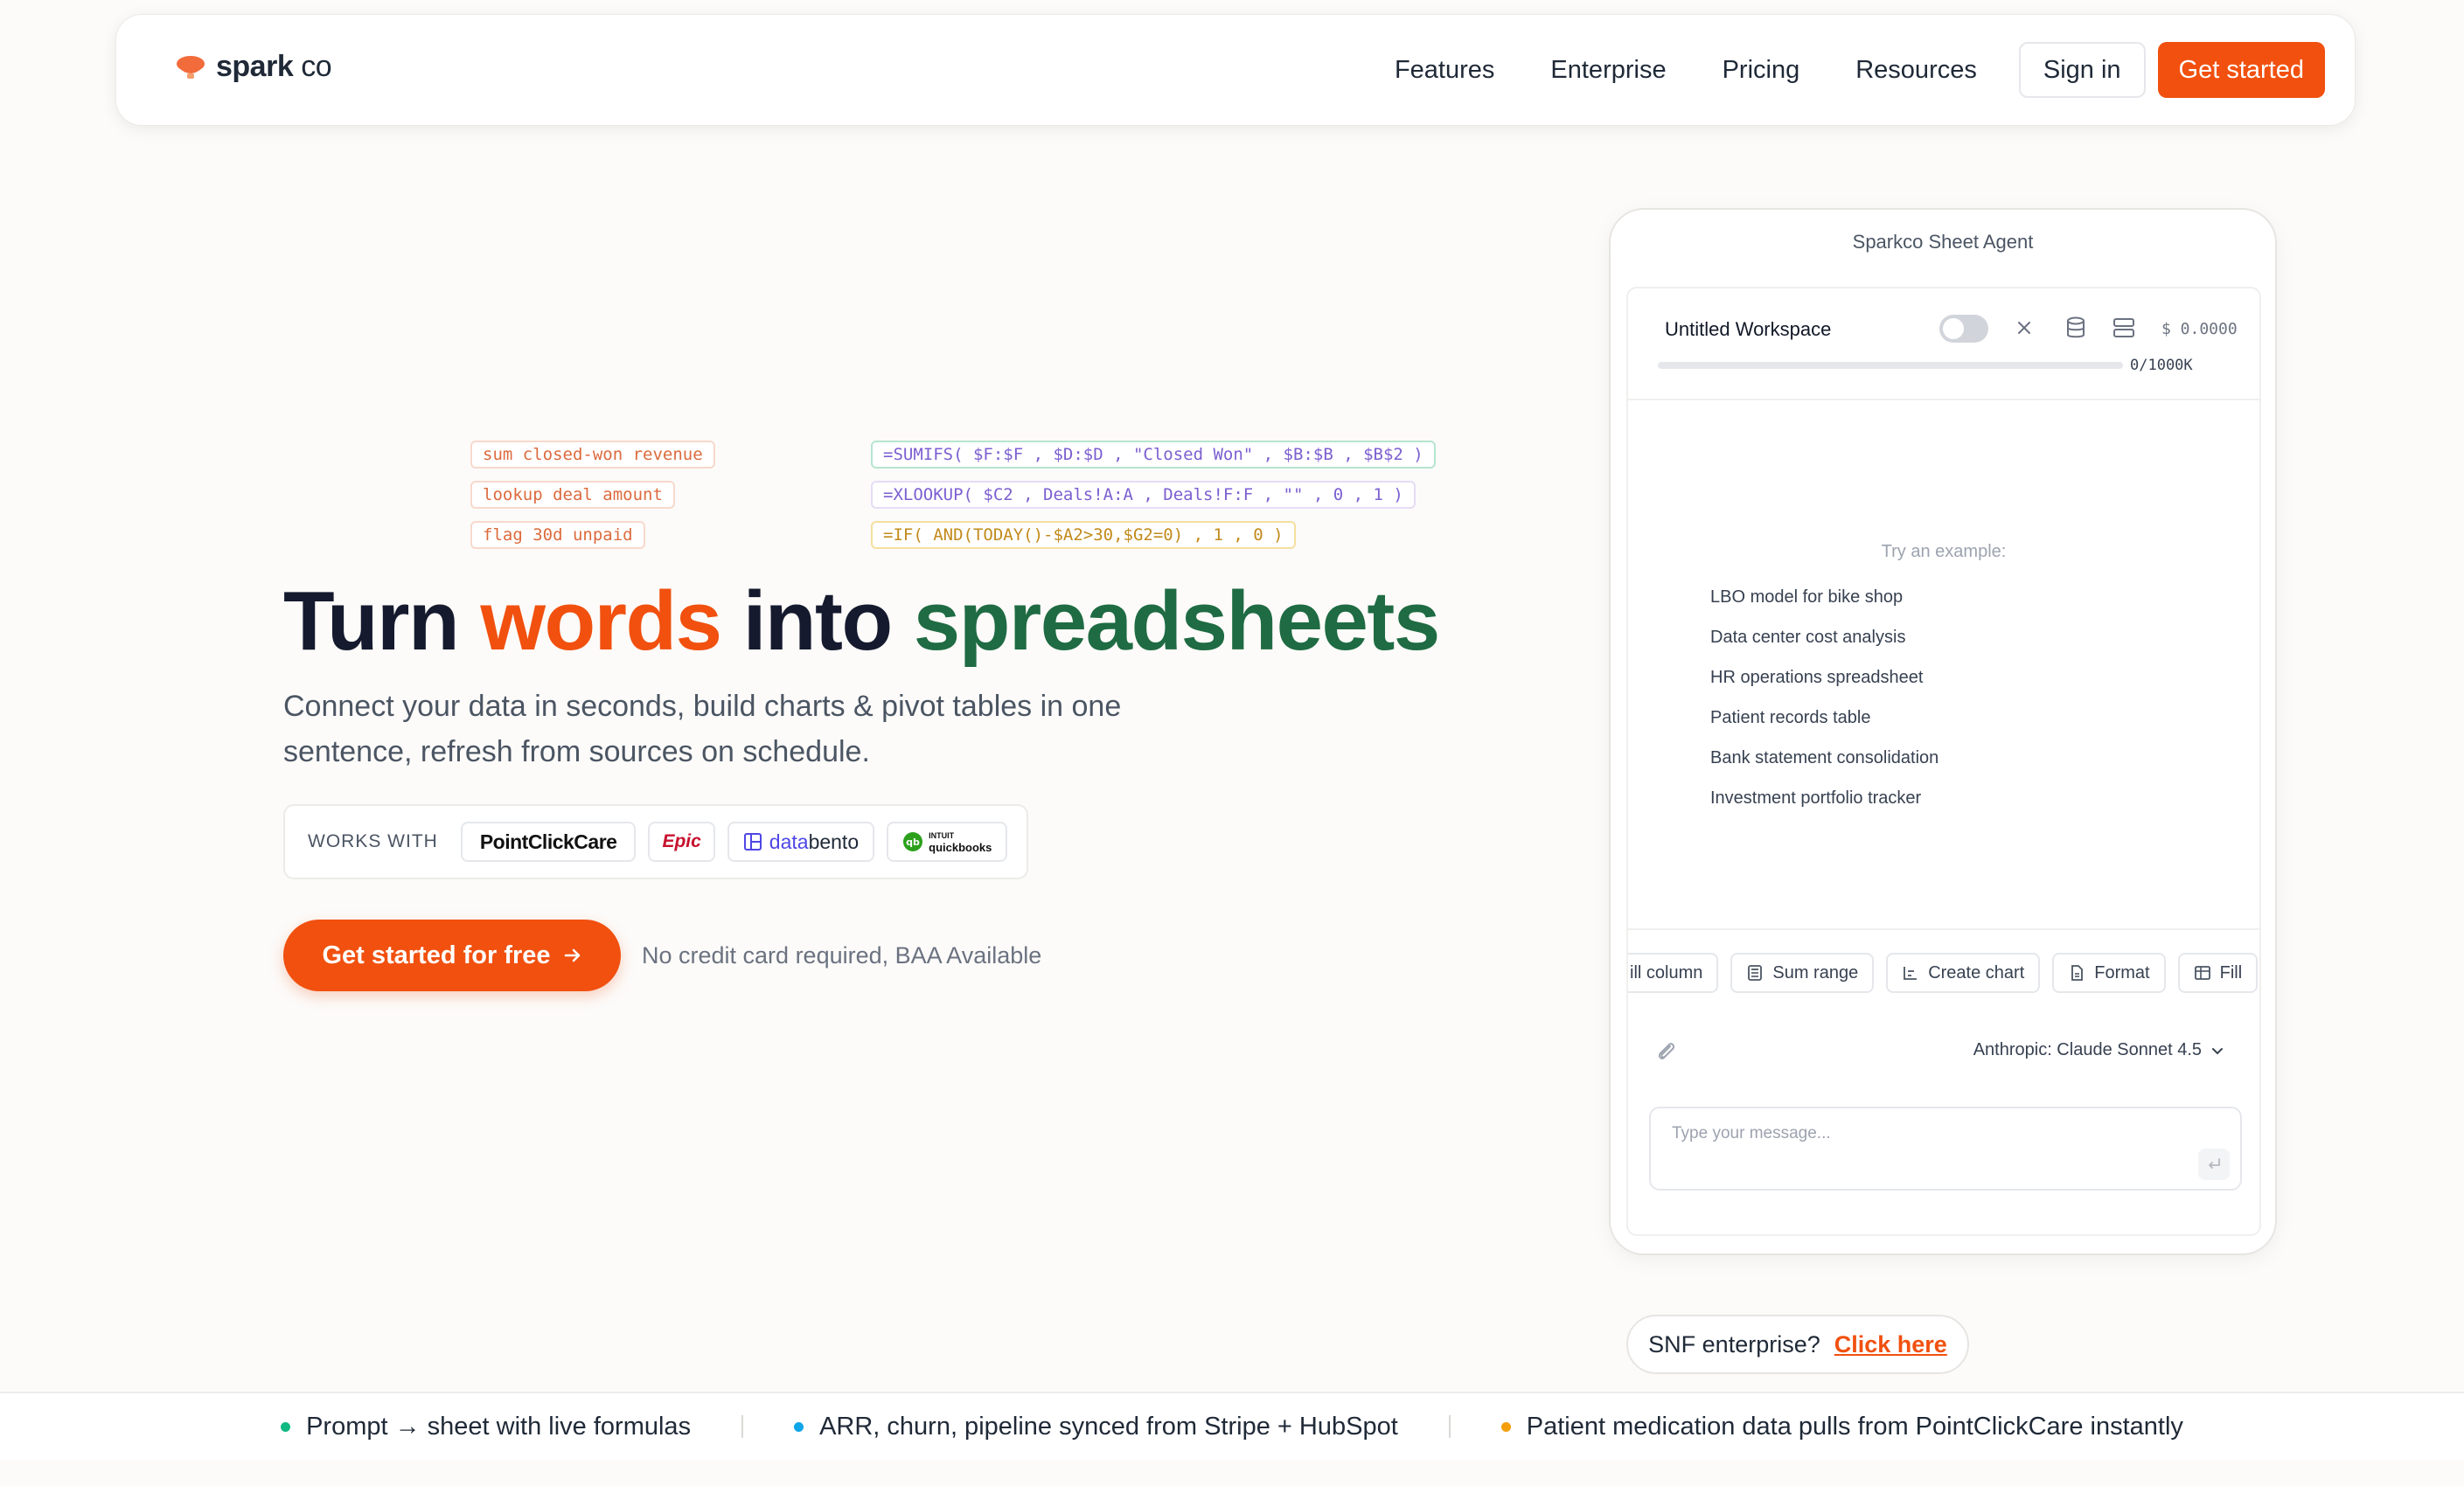 Image resolution: width=2464 pixels, height=1486 pixels. Describe the element at coordinates (601, 621) in the screenshot. I see `hero-title-word-2: words` at that location.